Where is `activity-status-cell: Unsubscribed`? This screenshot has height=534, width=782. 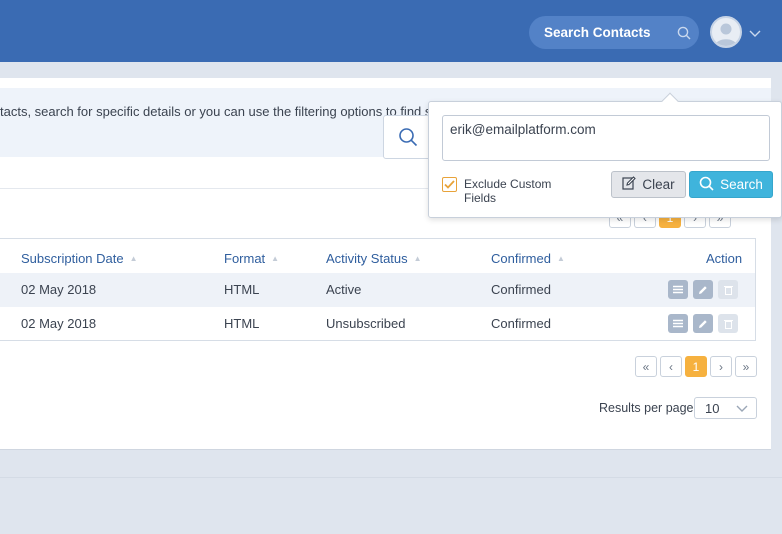
activity-status-cell: Unsubscribed is located at coordinates (366, 323).